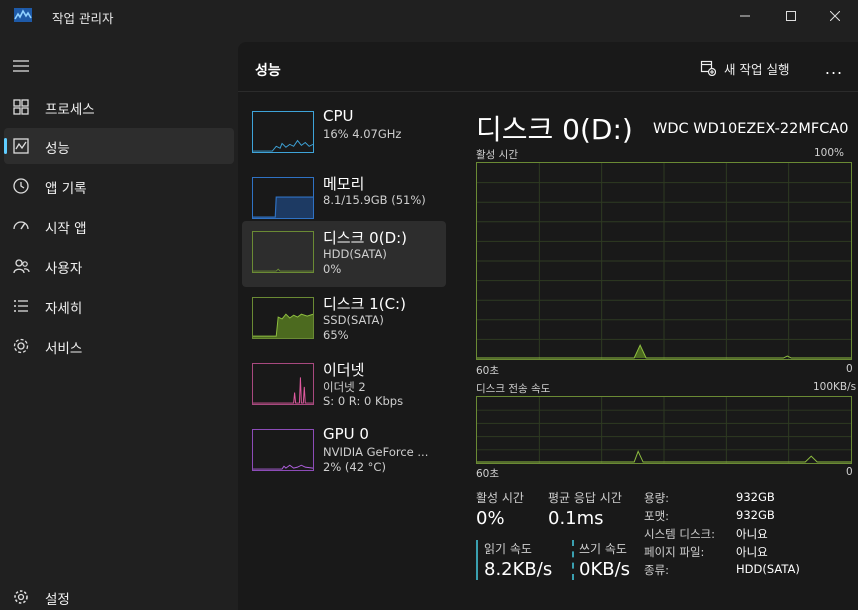 The image size is (858, 610). What do you see at coordinates (338, 116) in the screenshot?
I see `device-name: CPU` at bounding box center [338, 116].